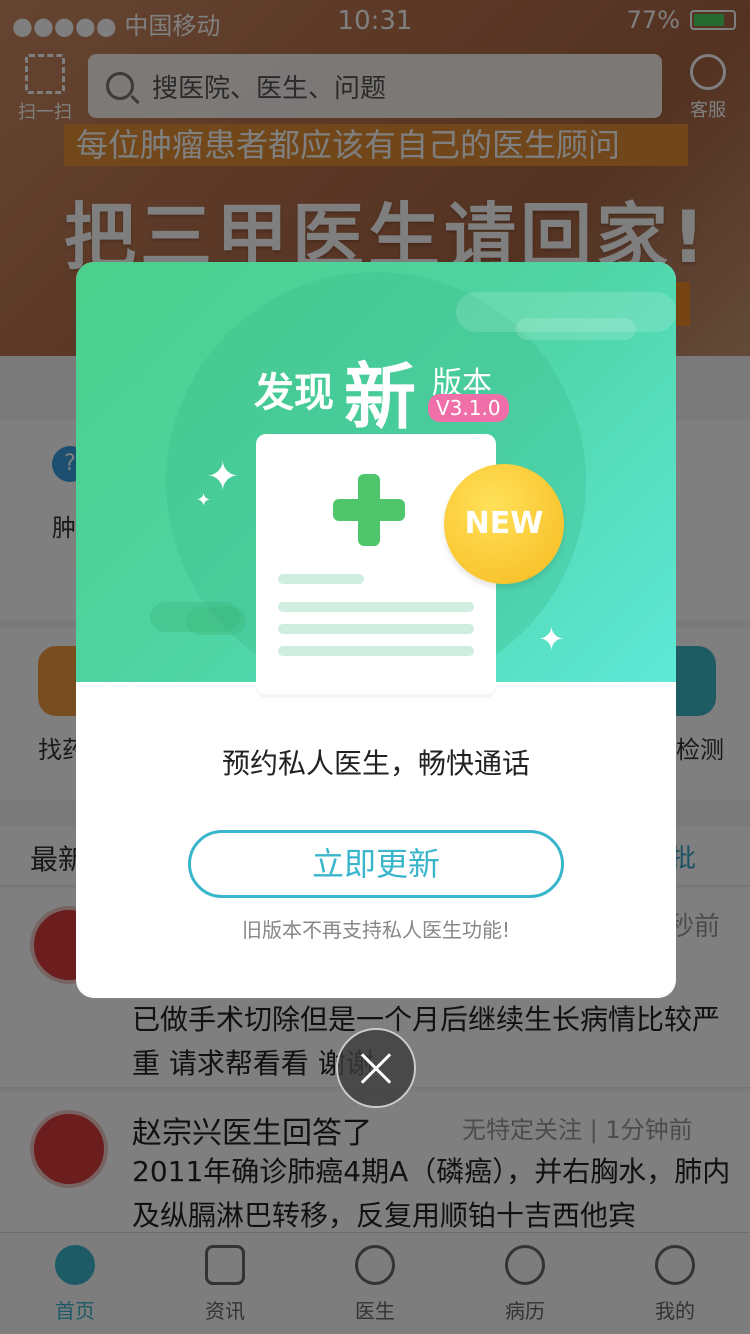  What do you see at coordinates (369, 510) in the screenshot?
I see `medical-cross-icon` at bounding box center [369, 510].